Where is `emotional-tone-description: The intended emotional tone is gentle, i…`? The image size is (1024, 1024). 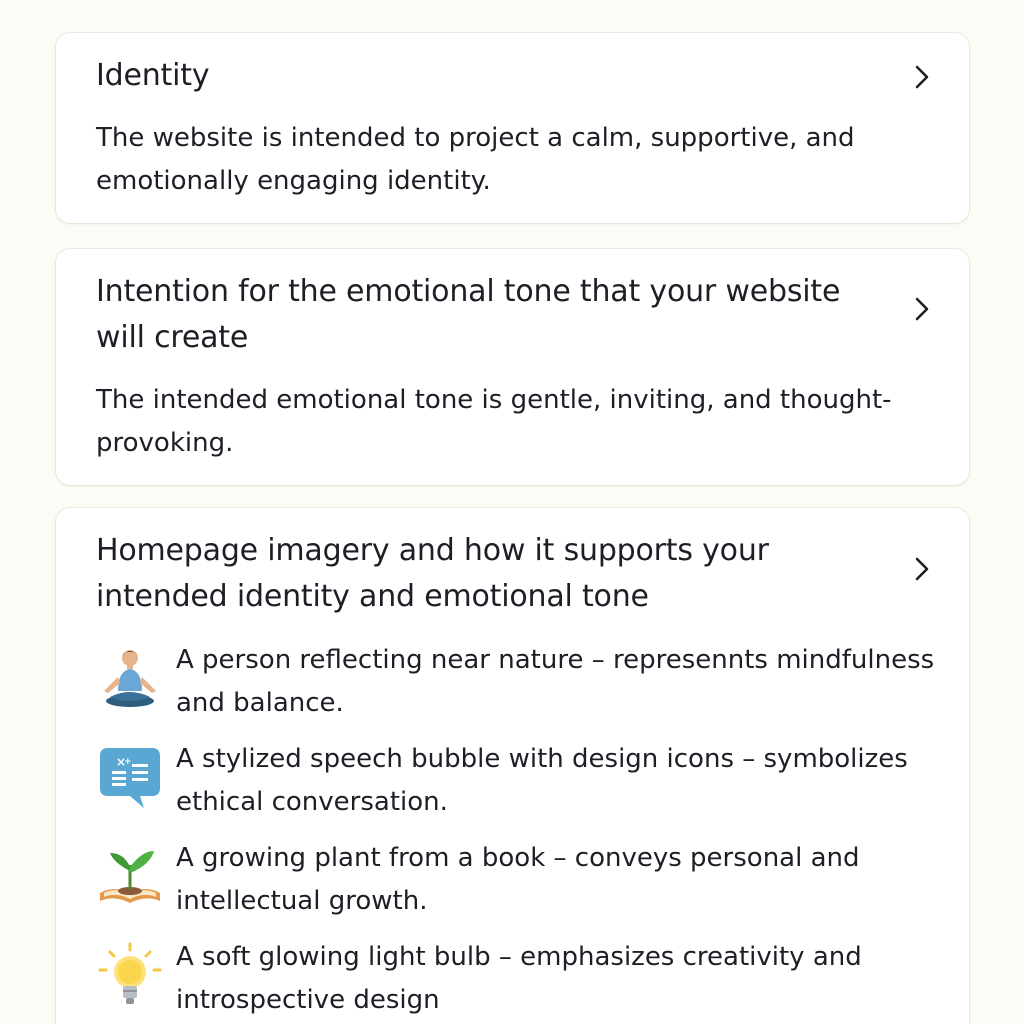 emotional-tone-description: The intended emotional tone is gentle, i… is located at coordinates (494, 421).